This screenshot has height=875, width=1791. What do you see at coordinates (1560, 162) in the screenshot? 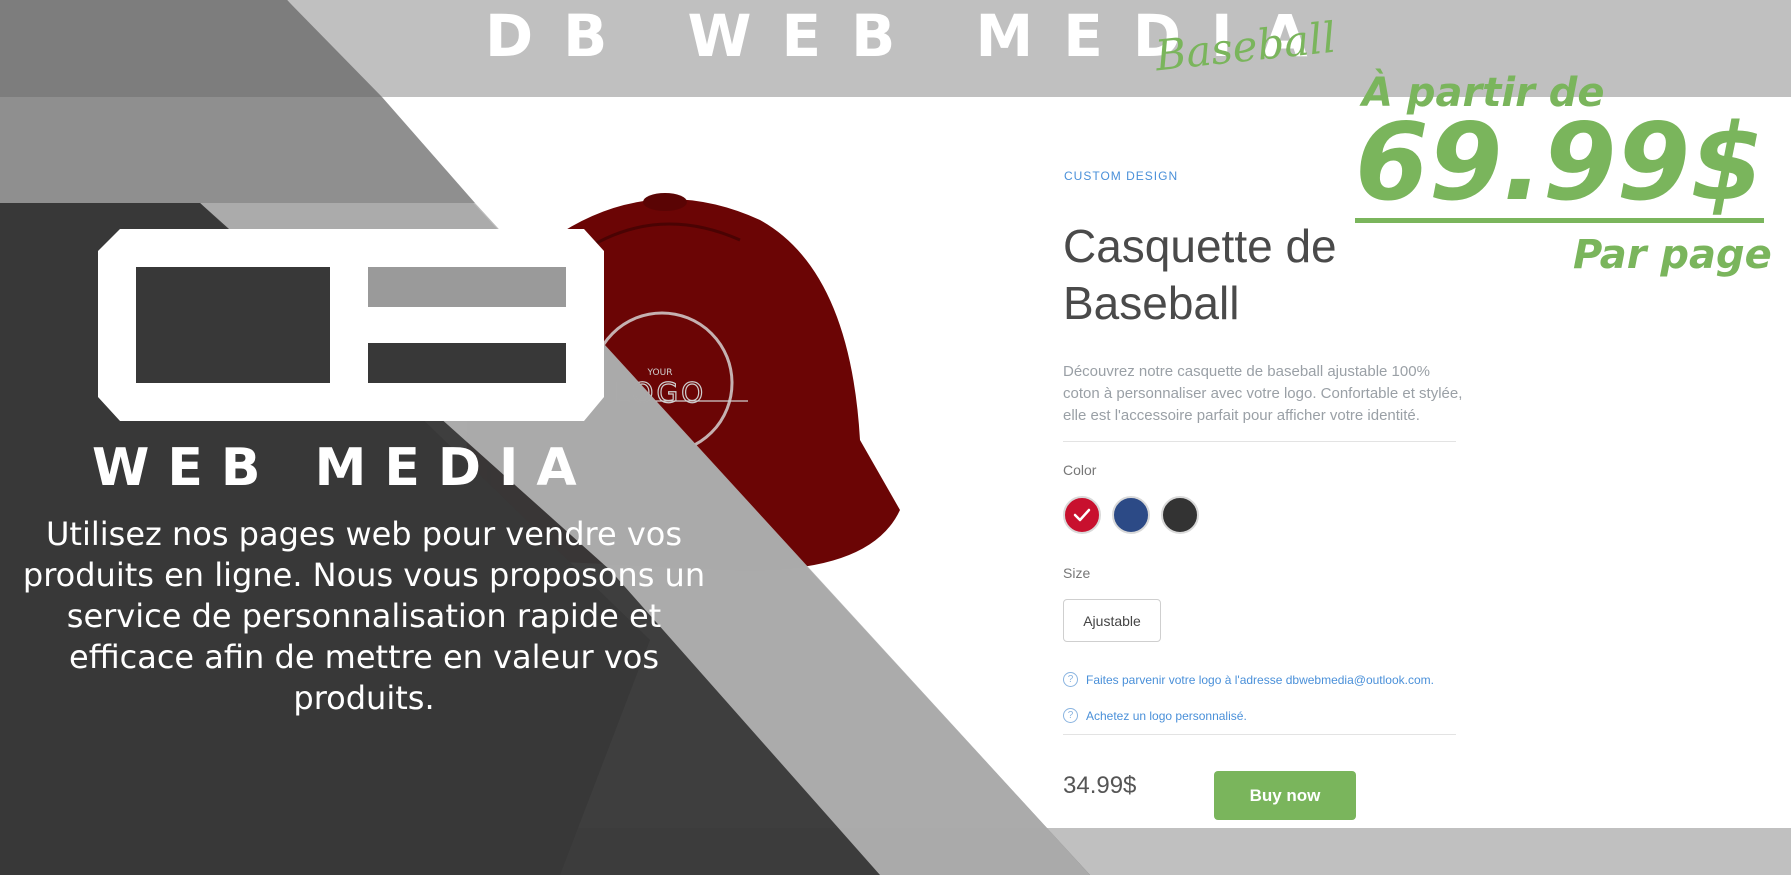
I see `promo-price: 69.99$` at bounding box center [1560, 162].